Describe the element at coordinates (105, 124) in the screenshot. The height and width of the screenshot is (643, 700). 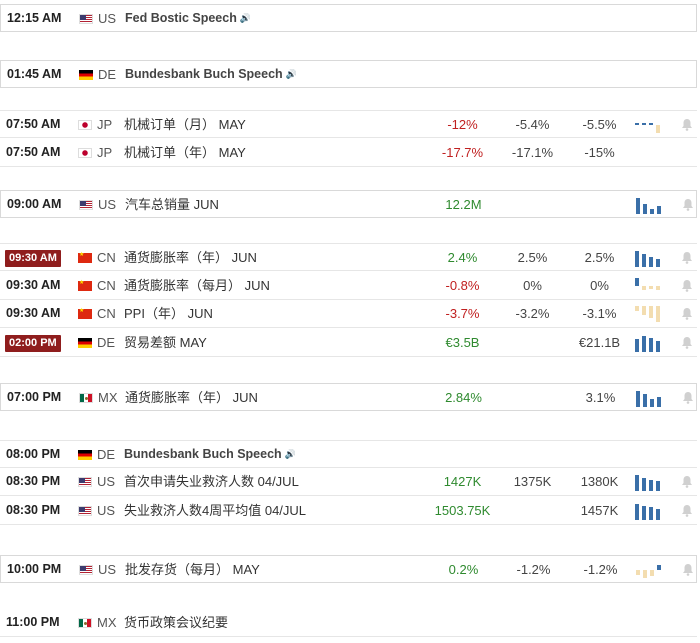
I see `country-code: JP` at that location.